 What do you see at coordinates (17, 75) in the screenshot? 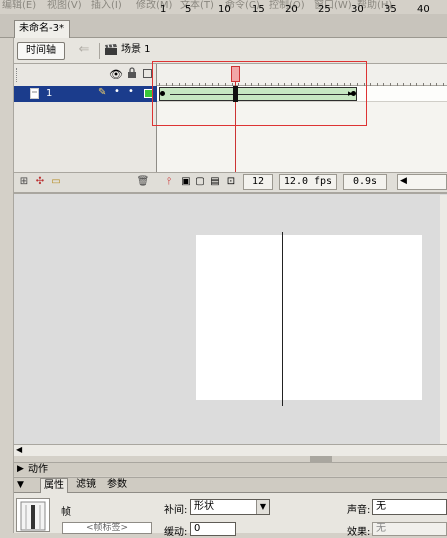
I see `drag-grip` at bounding box center [17, 75].